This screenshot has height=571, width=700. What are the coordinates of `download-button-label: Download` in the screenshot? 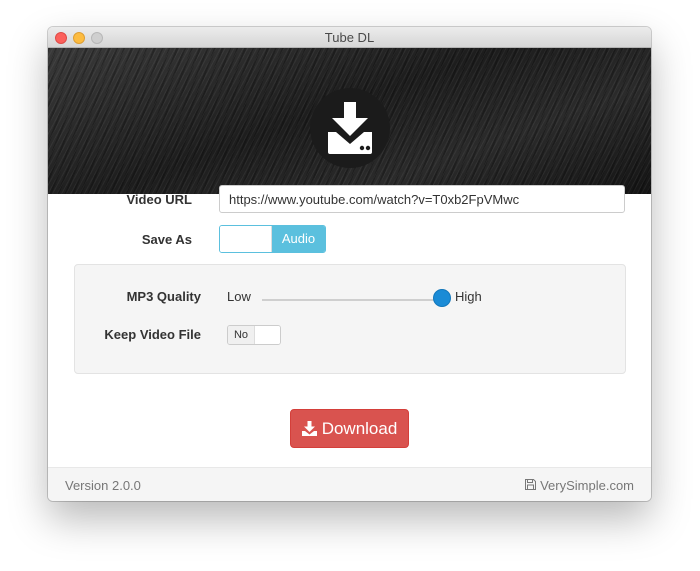 It's located at (359, 428).